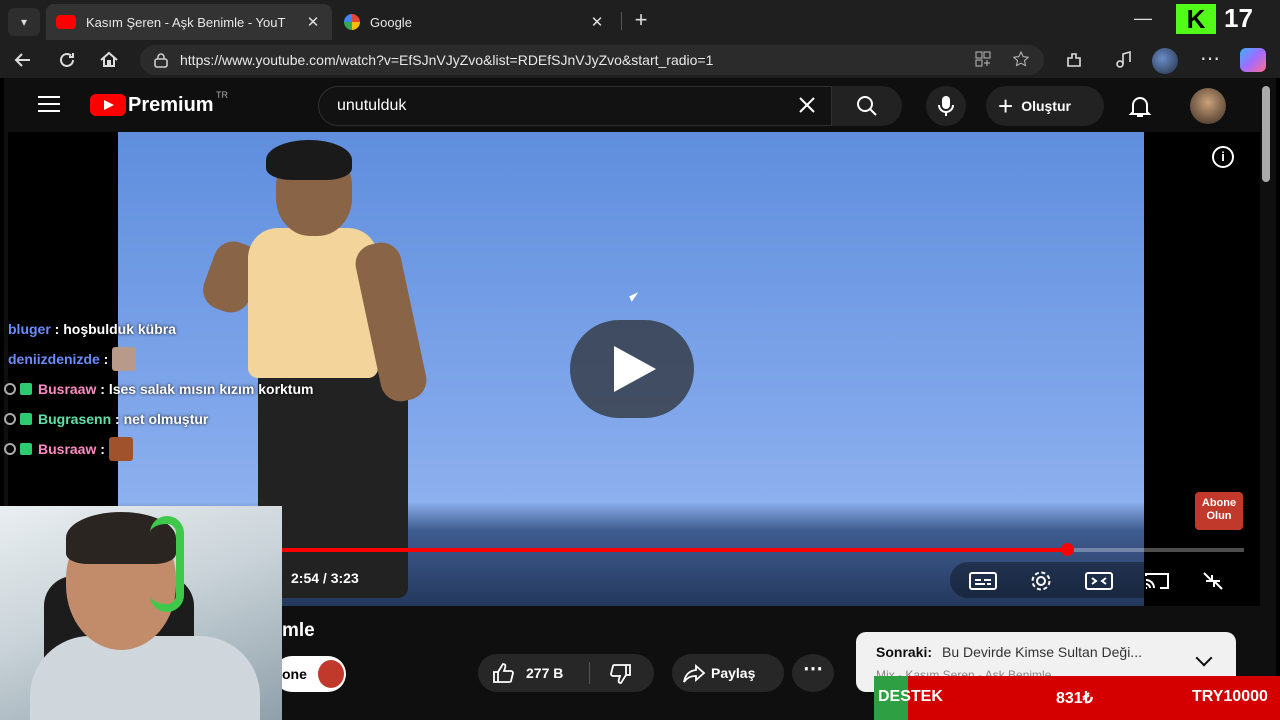  What do you see at coordinates (983, 581) in the screenshot?
I see `subtitles-icon` at bounding box center [983, 581].